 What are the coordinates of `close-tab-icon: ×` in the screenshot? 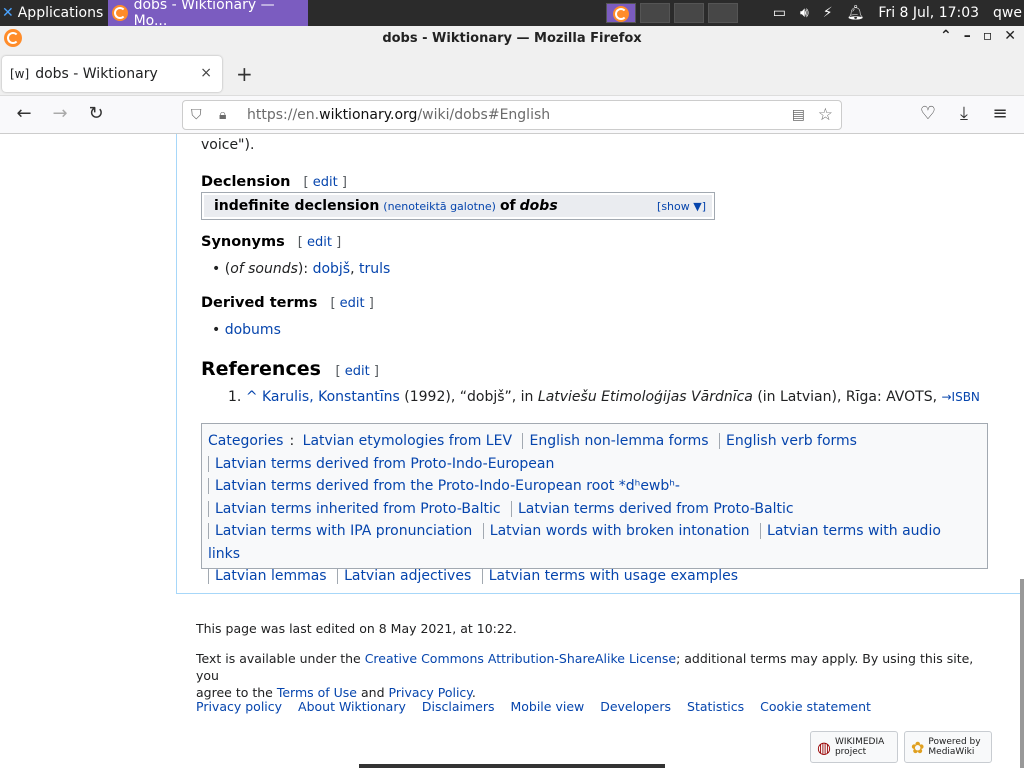 It's located at (206, 73).